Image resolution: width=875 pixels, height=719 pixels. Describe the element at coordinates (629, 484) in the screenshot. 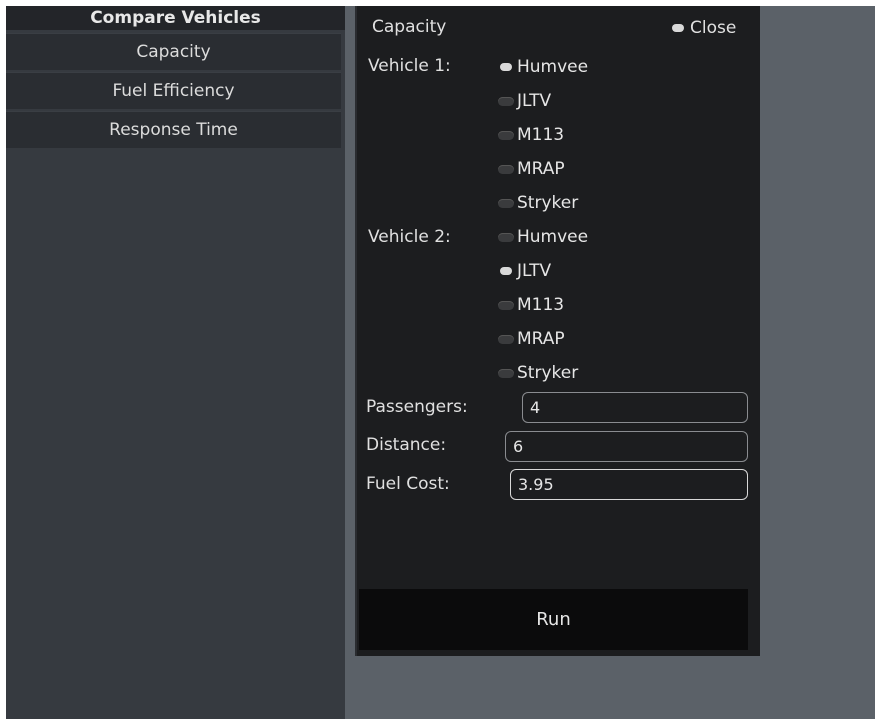

I see `fuel-cost-input: 3.95` at that location.